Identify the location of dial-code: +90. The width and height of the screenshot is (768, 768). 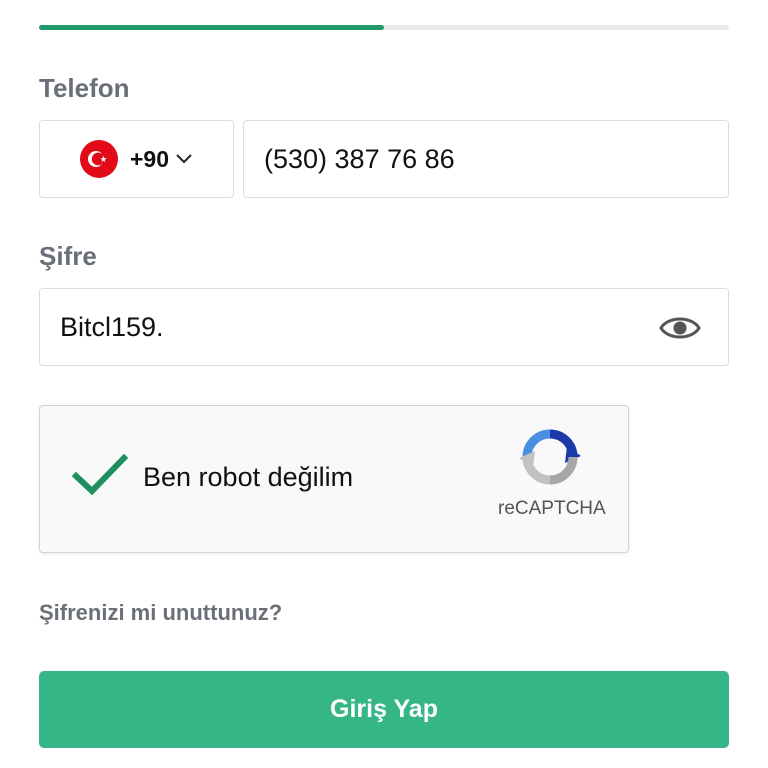
(149, 158).